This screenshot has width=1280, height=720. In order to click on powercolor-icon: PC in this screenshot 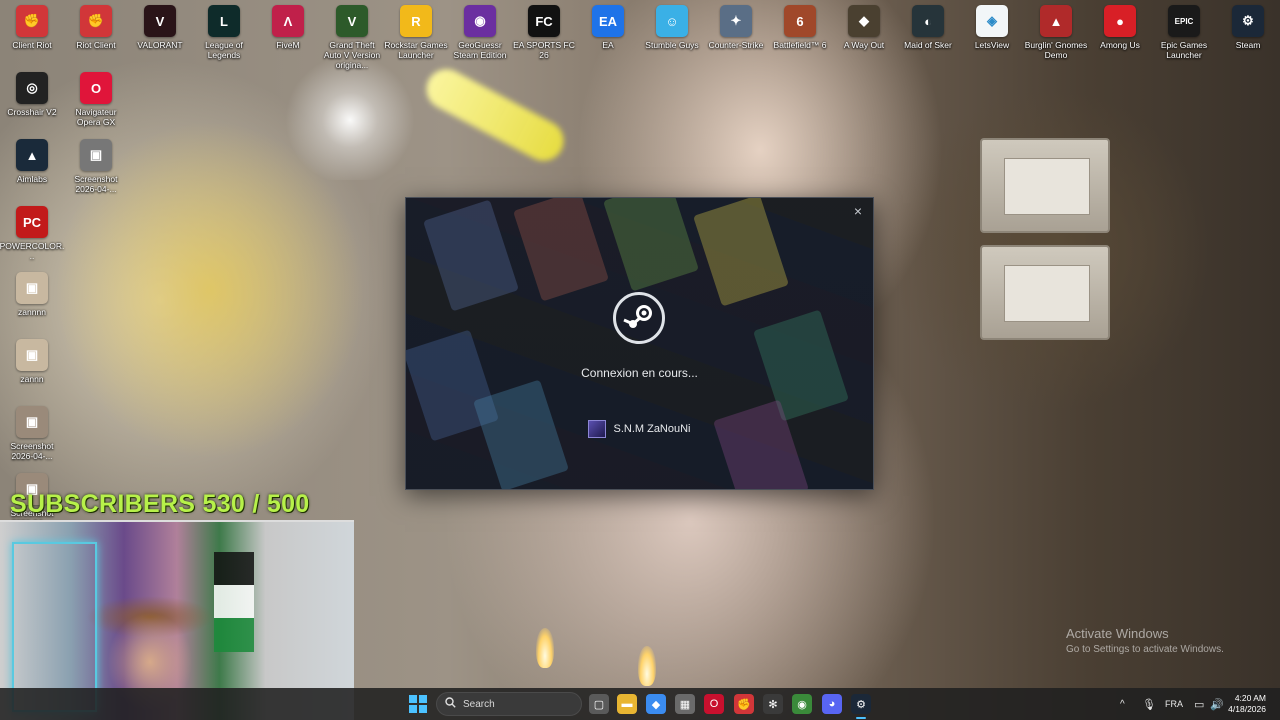, I will do `click(32, 222)`.